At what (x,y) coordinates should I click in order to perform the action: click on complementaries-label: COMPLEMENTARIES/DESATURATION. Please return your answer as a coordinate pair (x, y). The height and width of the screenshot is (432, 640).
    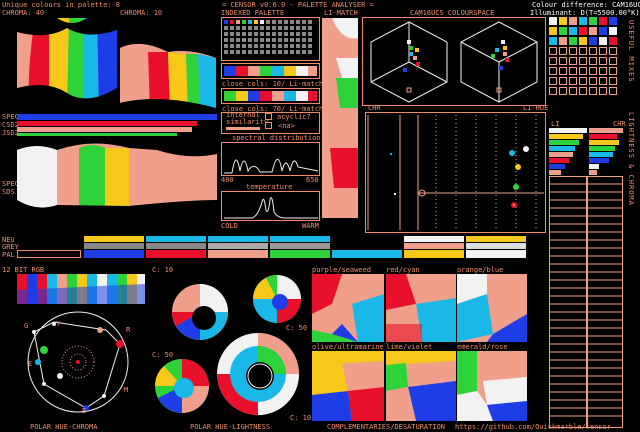
    Looking at the image, I should click on (386, 427).